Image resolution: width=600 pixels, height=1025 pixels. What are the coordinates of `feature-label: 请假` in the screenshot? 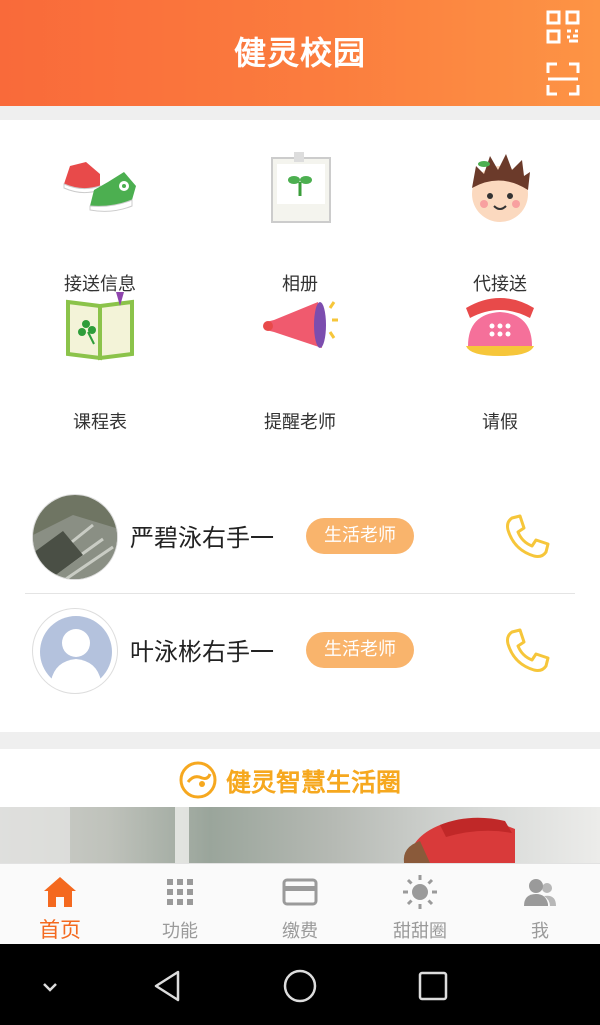 It's located at (500, 422).